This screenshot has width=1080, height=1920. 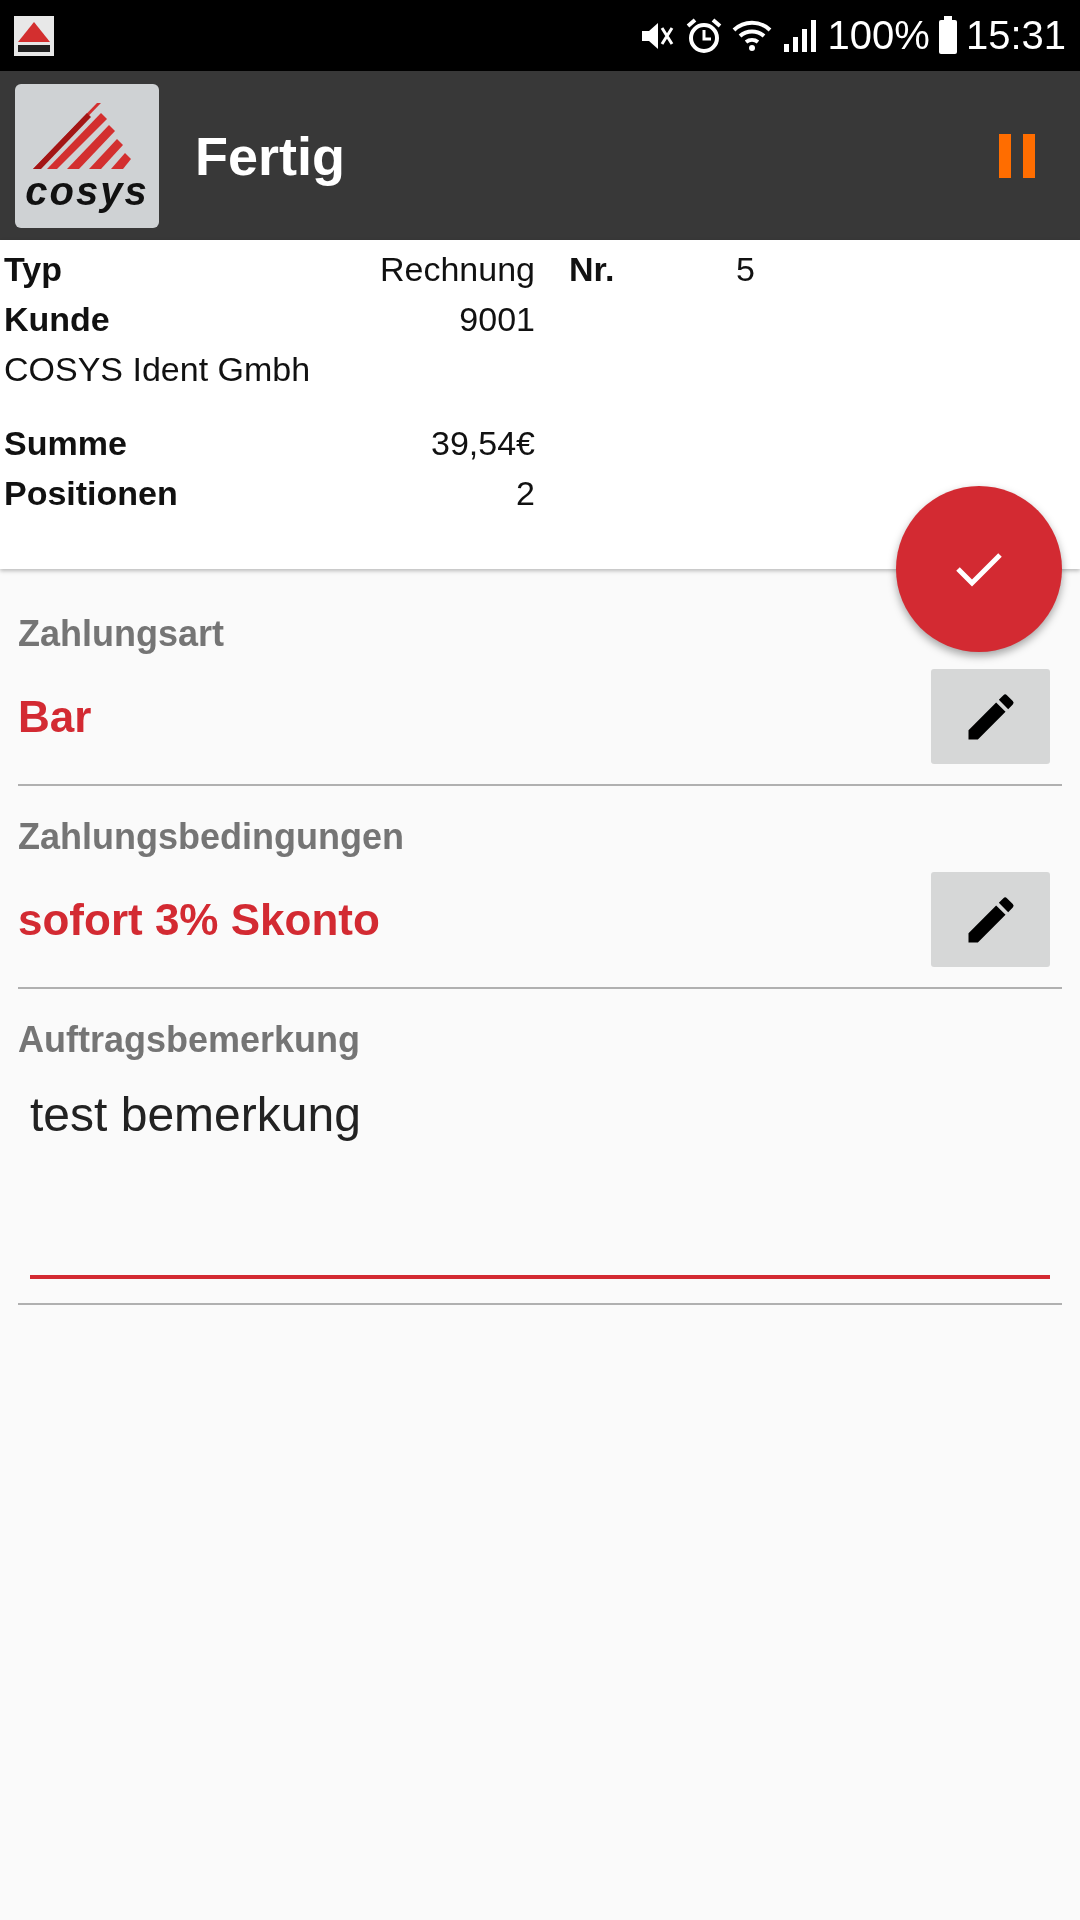 What do you see at coordinates (199, 919) in the screenshot?
I see `selected-value: sofort 3% Skonto` at bounding box center [199, 919].